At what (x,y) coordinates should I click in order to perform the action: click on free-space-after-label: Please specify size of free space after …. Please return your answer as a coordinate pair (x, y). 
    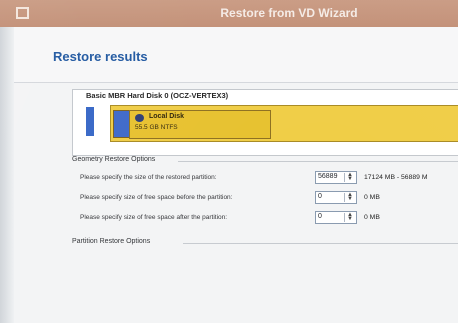
    Looking at the image, I should click on (154, 217).